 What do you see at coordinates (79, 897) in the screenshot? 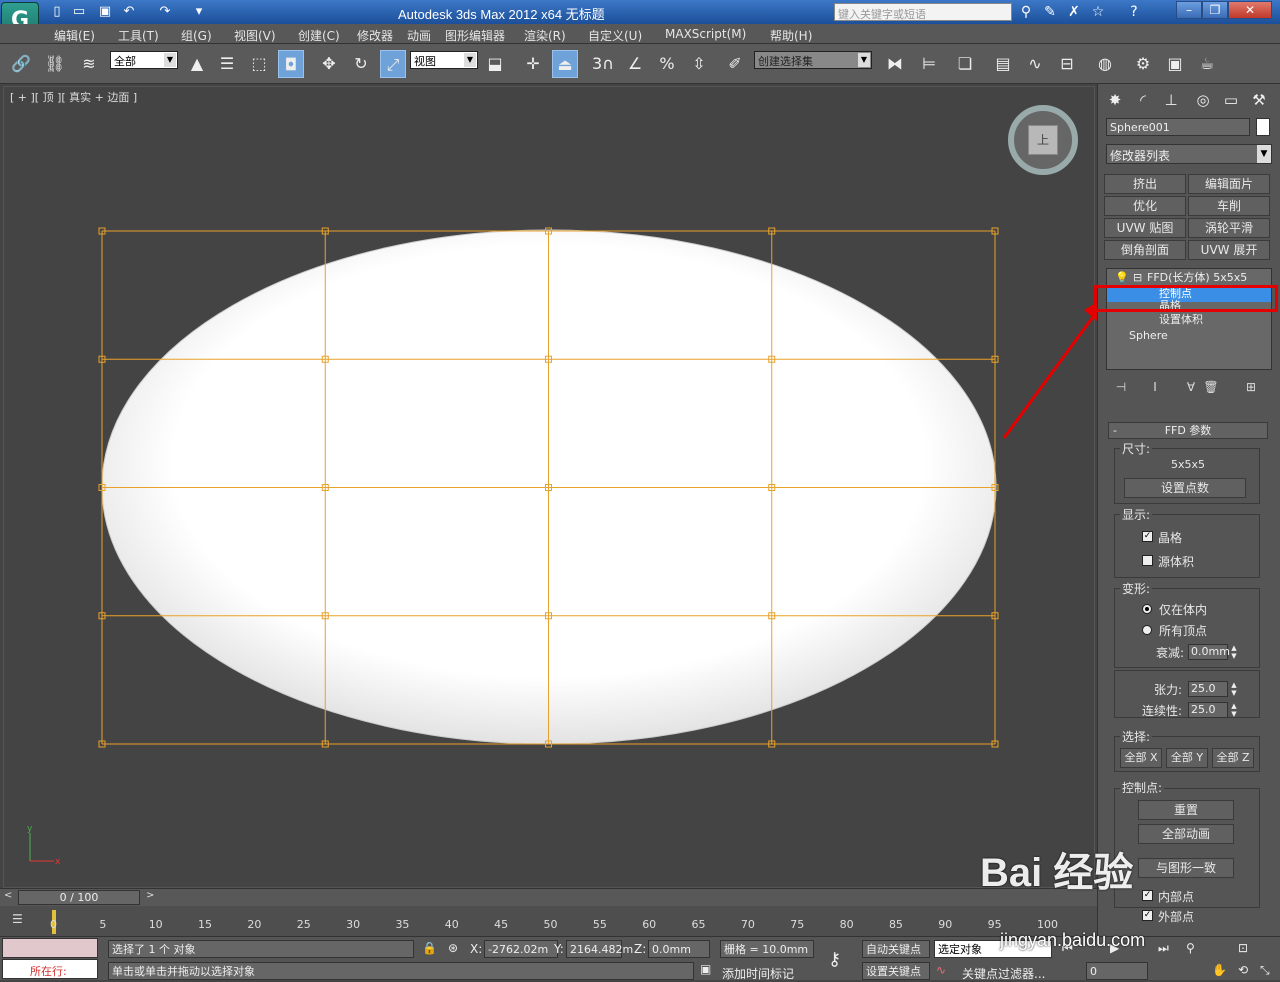
I see `time-slider: 0 / 100` at bounding box center [79, 897].